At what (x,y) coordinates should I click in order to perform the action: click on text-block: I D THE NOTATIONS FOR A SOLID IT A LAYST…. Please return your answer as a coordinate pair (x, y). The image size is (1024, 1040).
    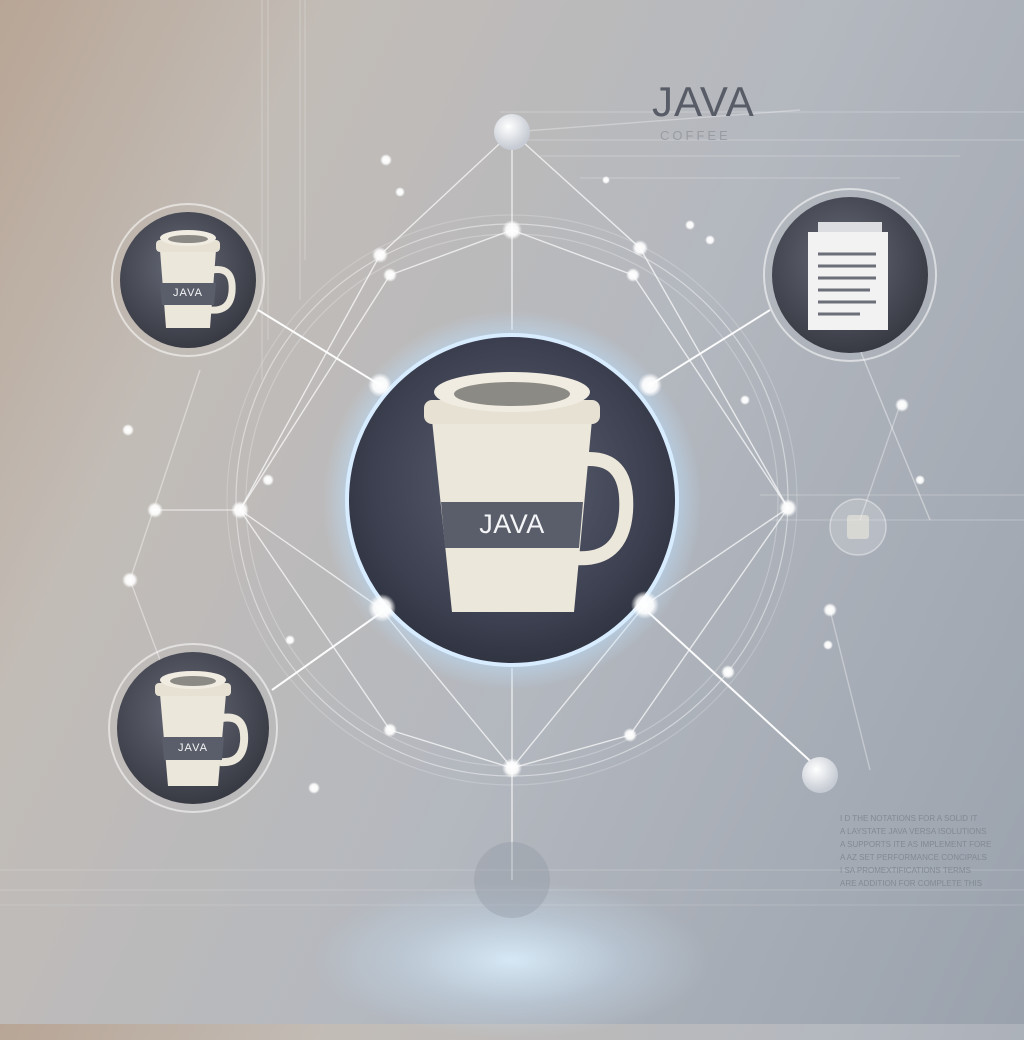
    Looking at the image, I should click on (932, 851).